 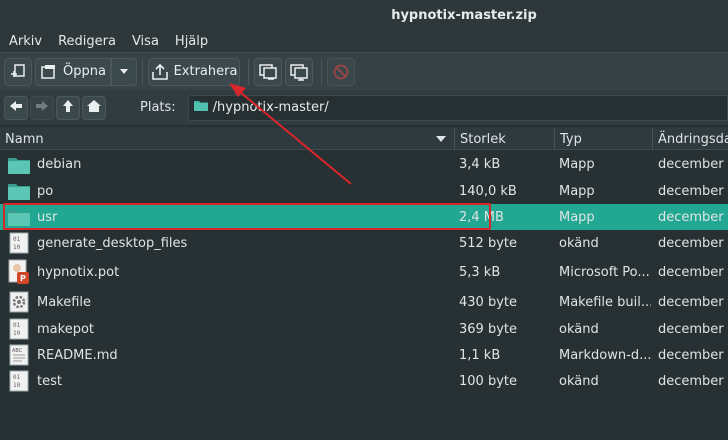 What do you see at coordinates (457, 107) in the screenshot?
I see `location-field: /hypnotix-master/` at bounding box center [457, 107].